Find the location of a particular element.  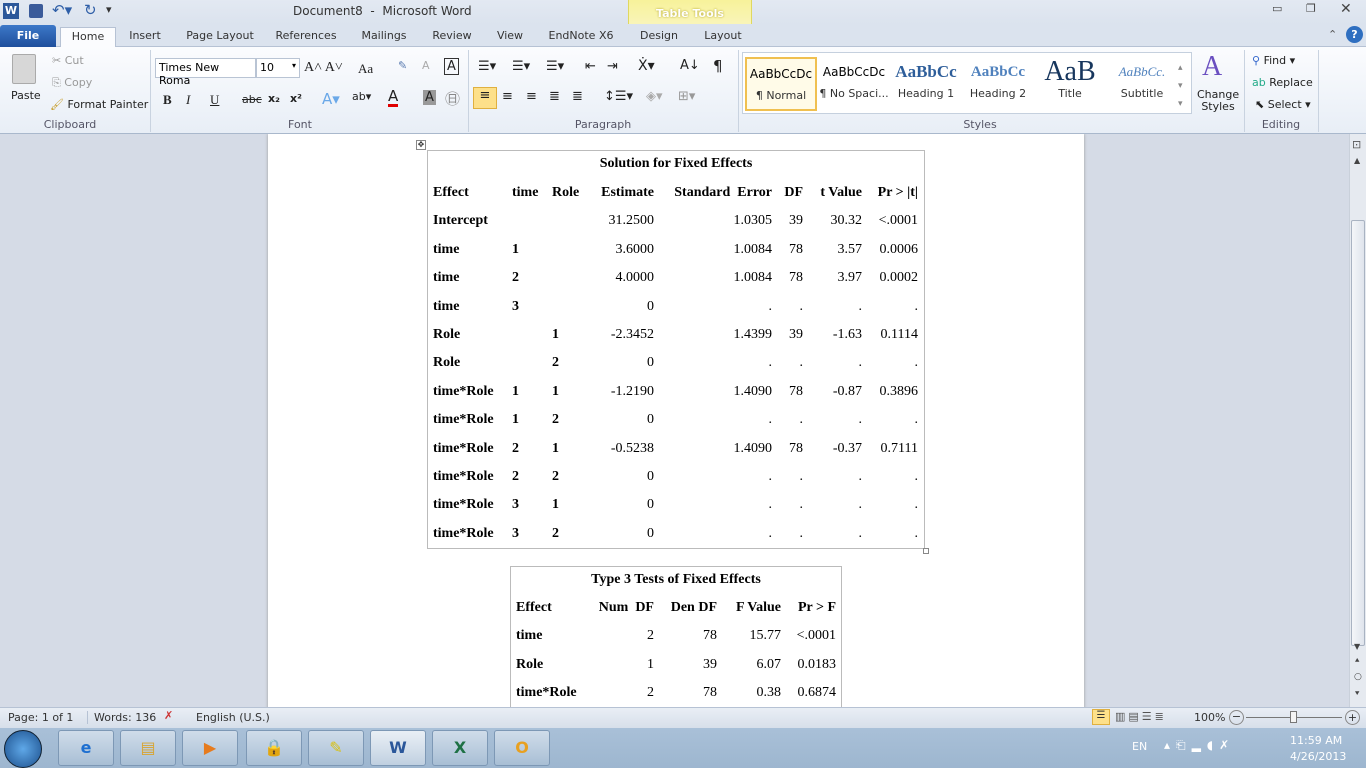

style-heading-1: AaBbCc Heading 1 is located at coordinates (926, 84).